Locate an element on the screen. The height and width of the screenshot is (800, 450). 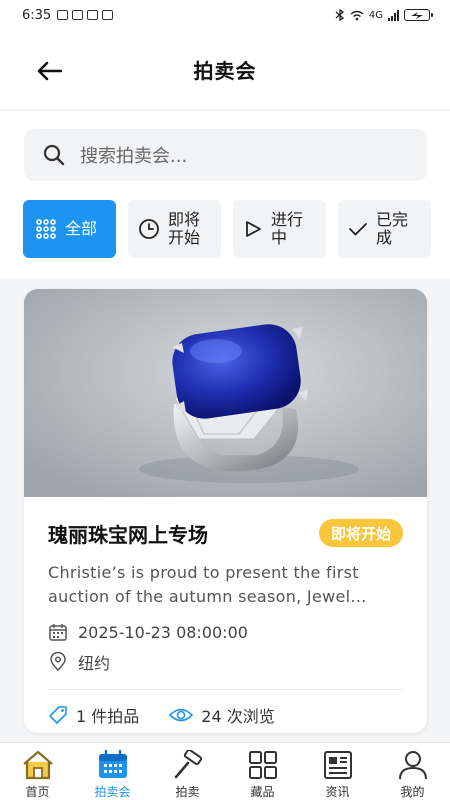
charging-icon is located at coordinates (417, 15).